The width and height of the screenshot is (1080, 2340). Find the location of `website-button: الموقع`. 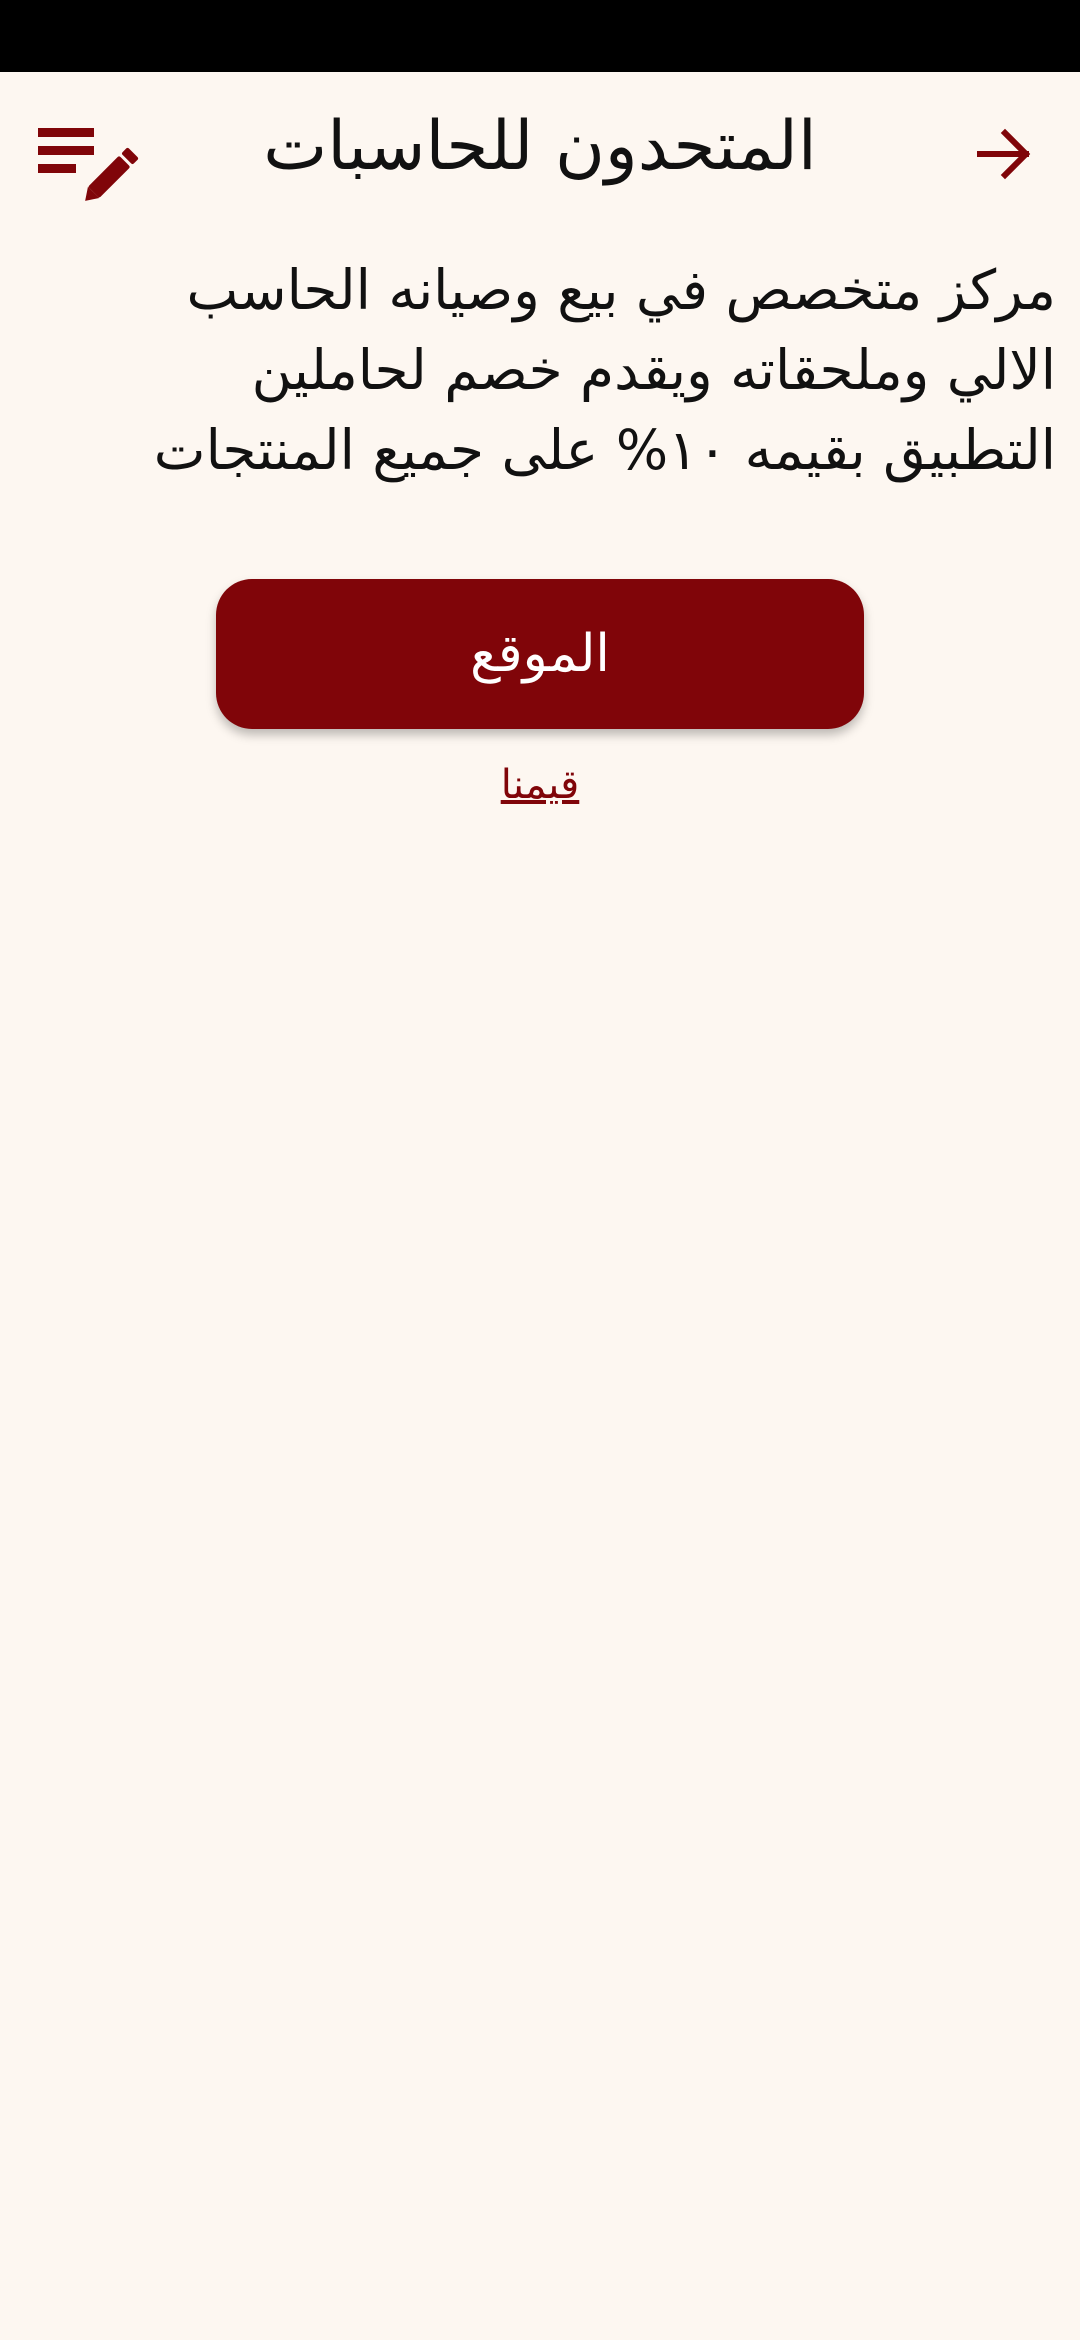

website-button: الموقع is located at coordinates (540, 654).